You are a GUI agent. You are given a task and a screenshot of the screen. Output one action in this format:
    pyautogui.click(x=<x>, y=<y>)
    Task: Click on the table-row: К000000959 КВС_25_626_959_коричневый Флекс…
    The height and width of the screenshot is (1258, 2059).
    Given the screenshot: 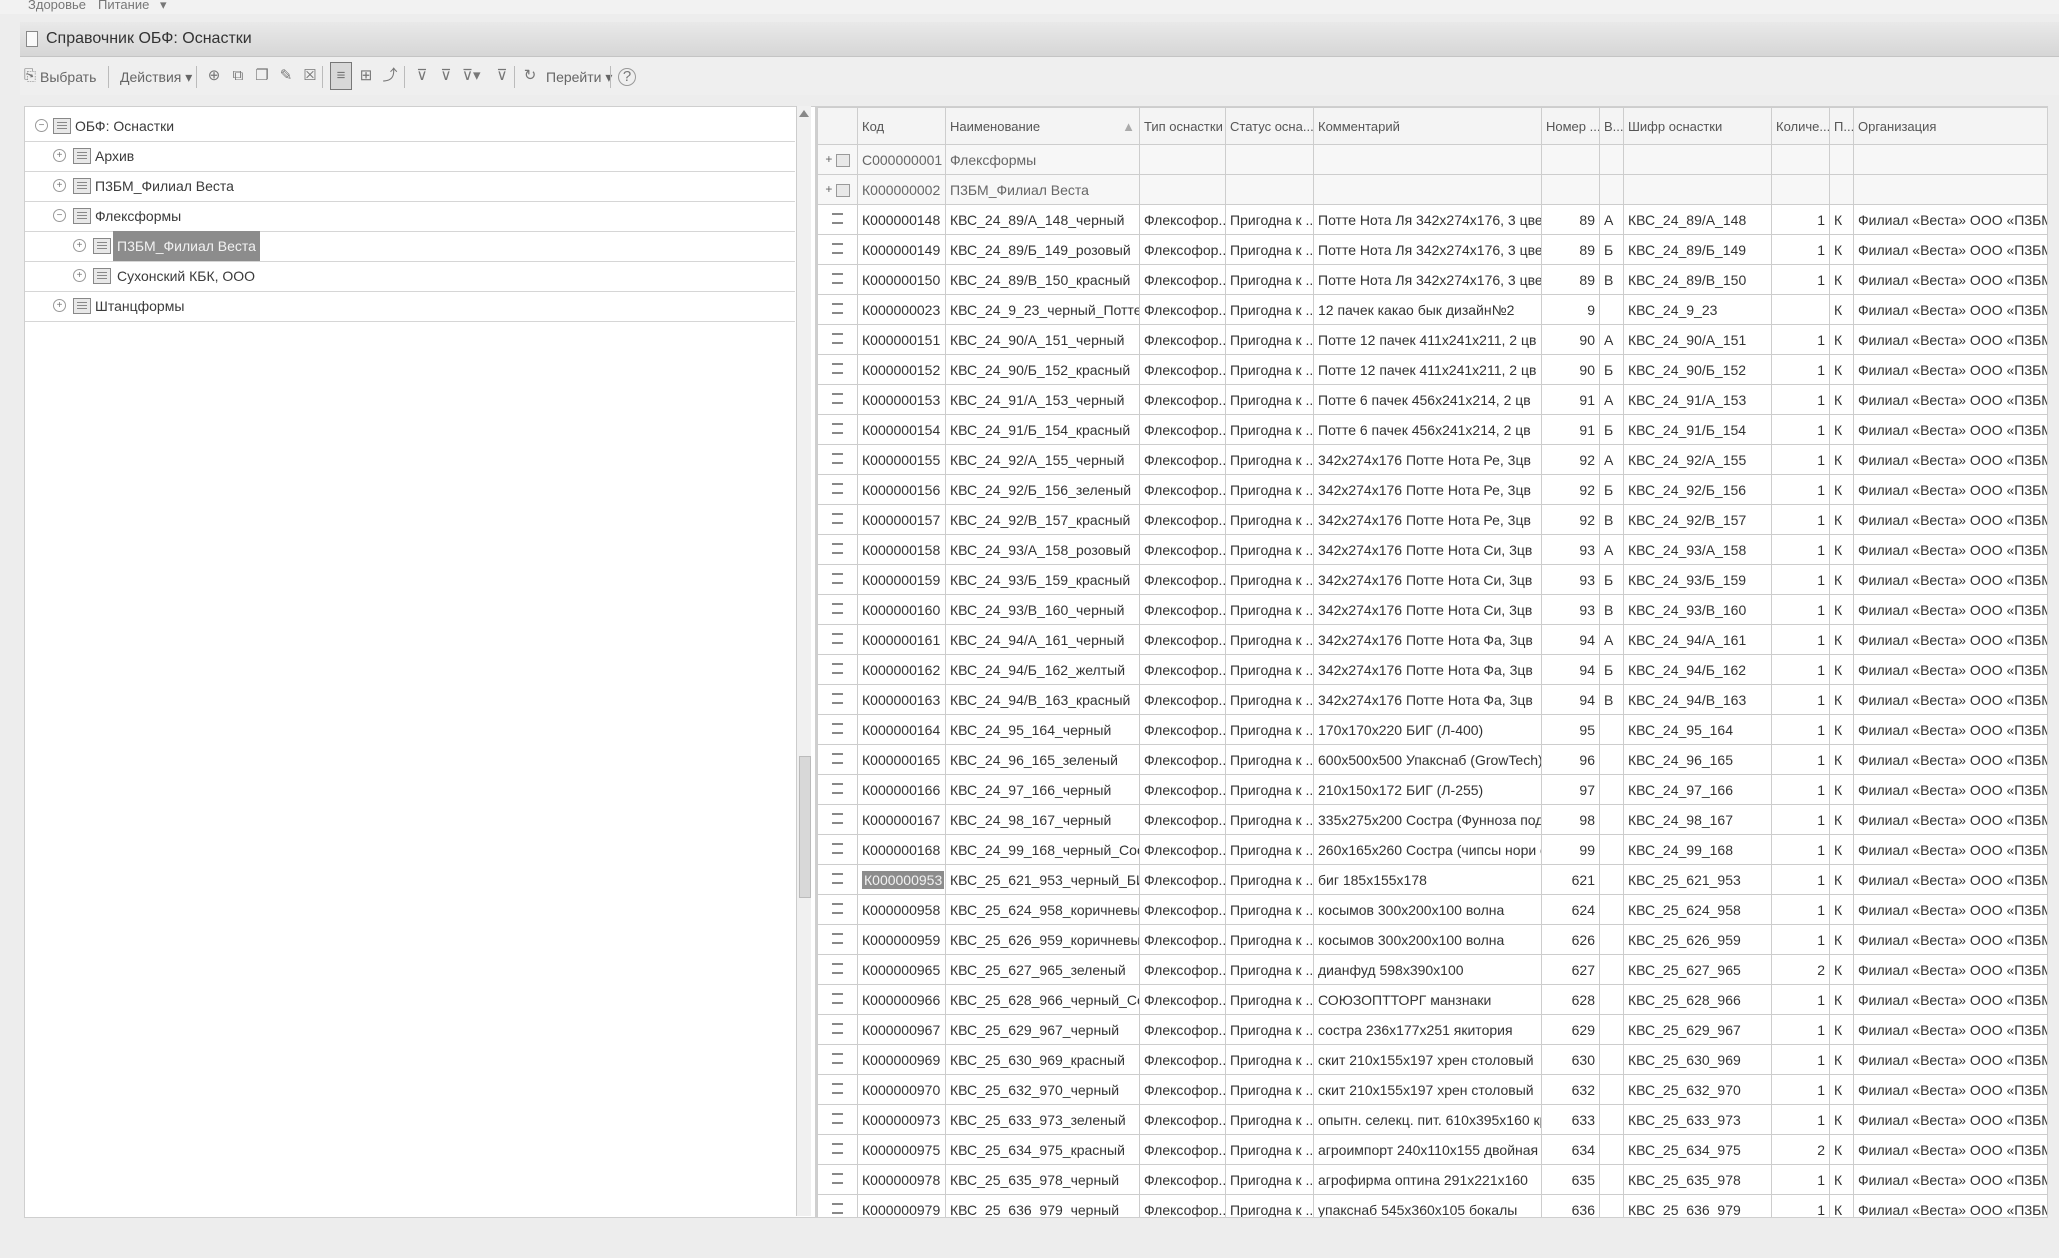 What is the action you would take?
    pyautogui.click(x=1432, y=939)
    